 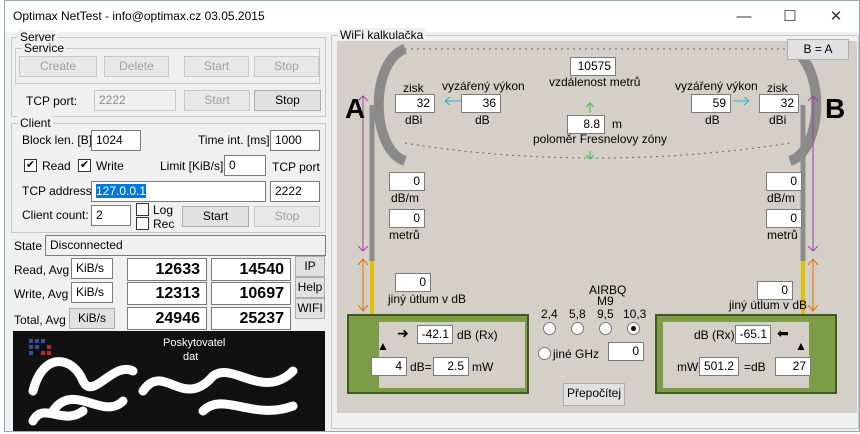 I want to click on cable-loss-b-input: 0, so click(x=784, y=181).